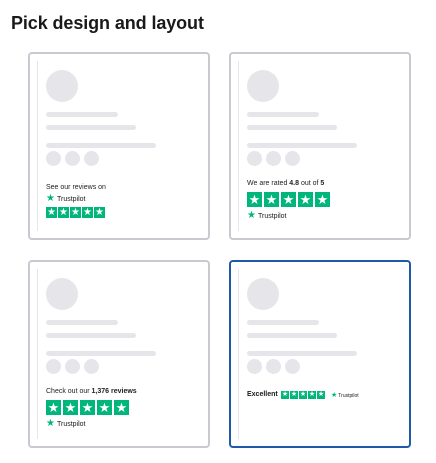  I want to click on rating-max: 5, so click(322, 183).